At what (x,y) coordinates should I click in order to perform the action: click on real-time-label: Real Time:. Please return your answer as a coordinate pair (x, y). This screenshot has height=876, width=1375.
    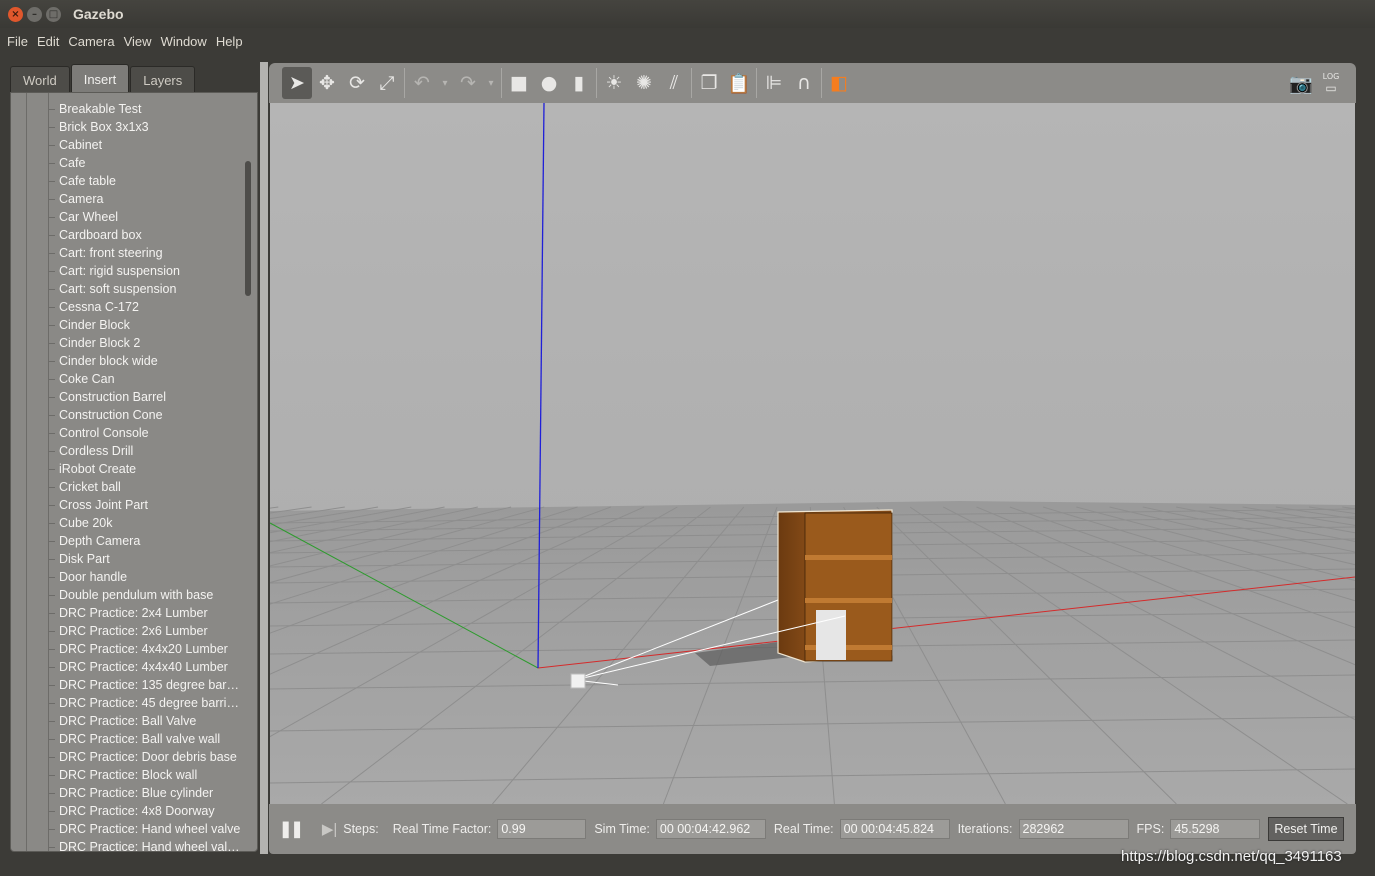
    Looking at the image, I should click on (803, 829).